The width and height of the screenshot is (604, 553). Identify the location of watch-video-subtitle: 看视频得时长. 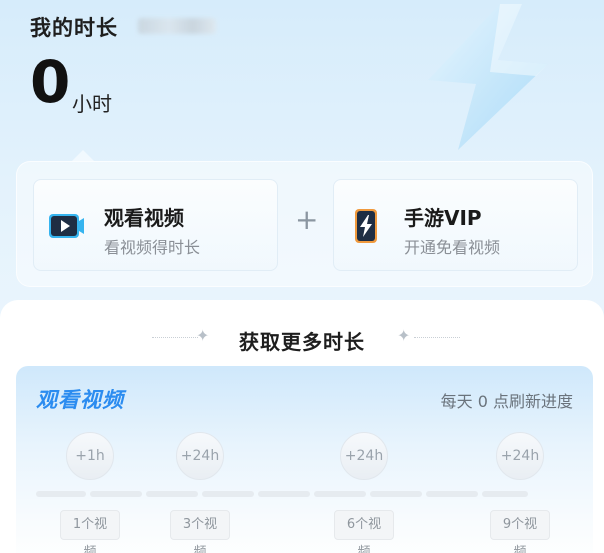
(152, 247).